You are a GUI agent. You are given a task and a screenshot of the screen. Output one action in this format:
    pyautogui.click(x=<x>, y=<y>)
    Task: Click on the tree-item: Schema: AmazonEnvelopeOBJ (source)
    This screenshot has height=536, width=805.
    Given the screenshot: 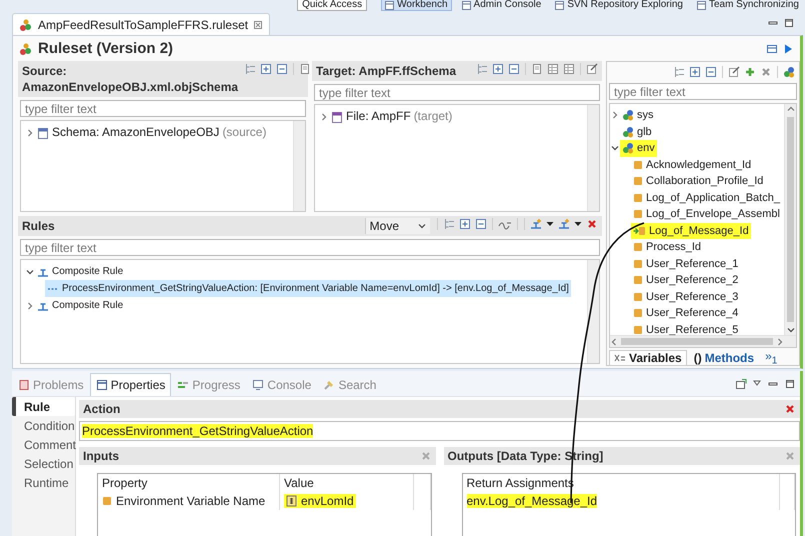 What is the action you would take?
    pyautogui.click(x=151, y=132)
    